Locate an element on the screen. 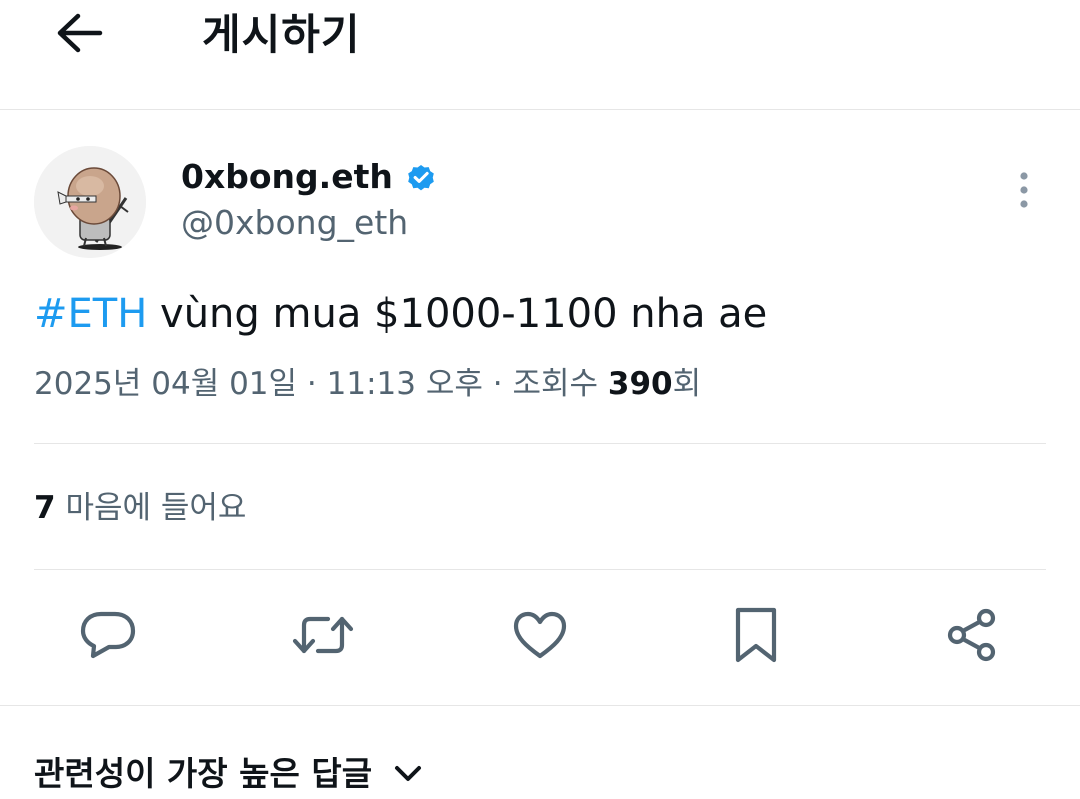 The image size is (1080, 799). more-vertical-icon is located at coordinates (1024, 192).